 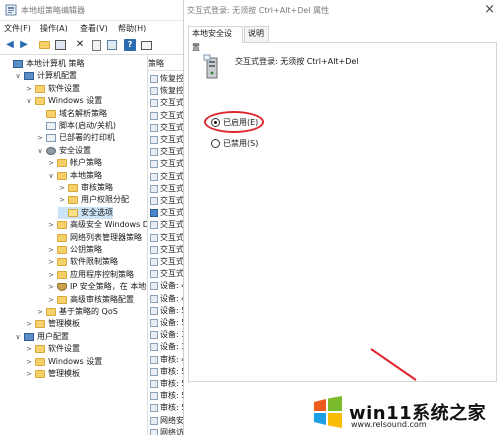 I want to click on tree-item: > 帐户策略, so click(x=74, y=163).